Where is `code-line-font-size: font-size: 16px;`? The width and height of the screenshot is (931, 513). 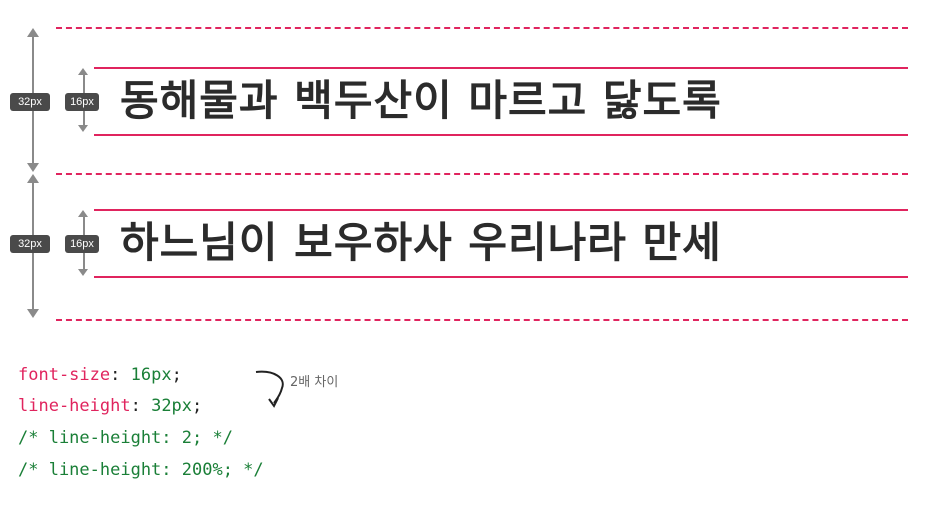
code-line-font-size: font-size: 16px; is located at coordinates (100, 375).